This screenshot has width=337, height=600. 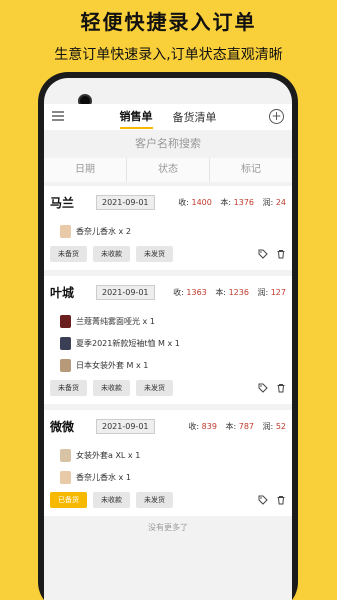 What do you see at coordinates (244, 202) in the screenshot?
I see `cost-value: 1376` at bounding box center [244, 202].